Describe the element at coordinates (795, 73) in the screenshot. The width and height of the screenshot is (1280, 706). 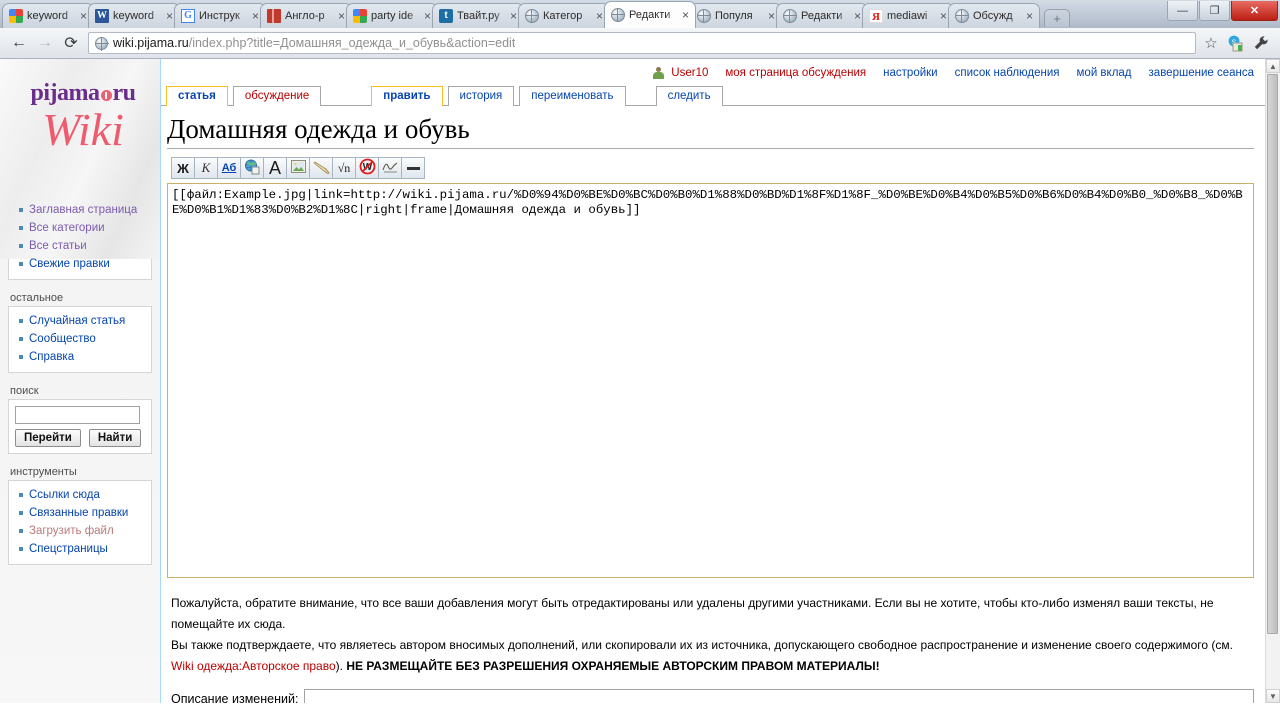
I see `user-link-my-talk: моя страница обсуждения` at that location.